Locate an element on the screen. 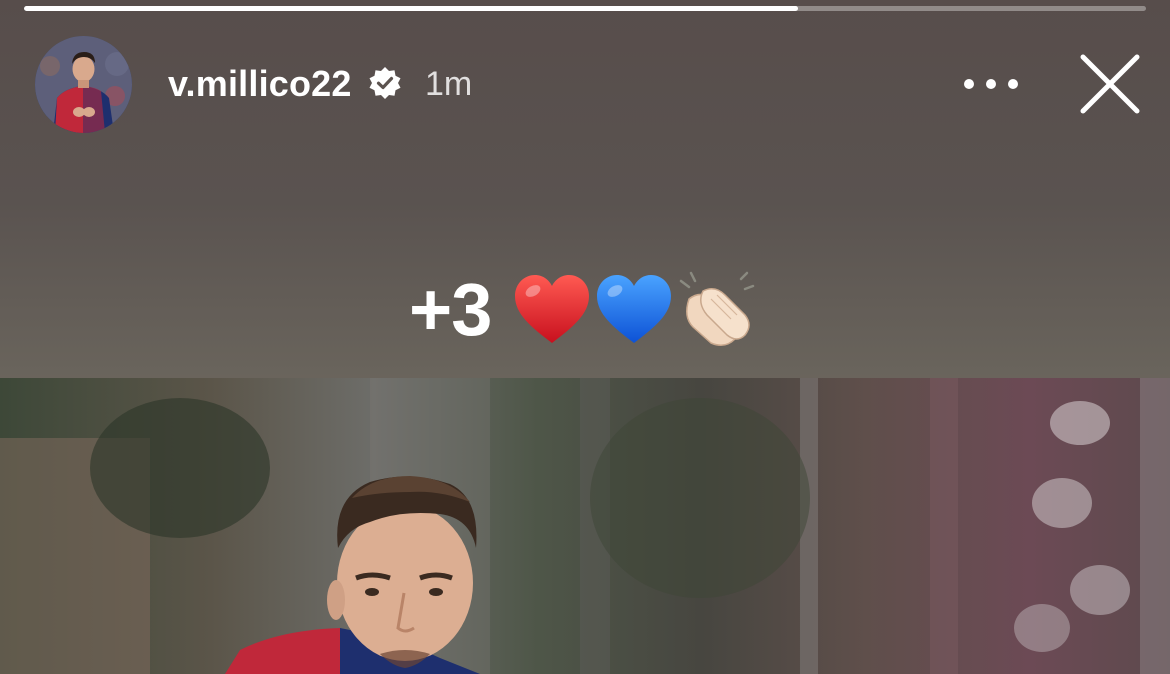 The image size is (1170, 674). story-progress-fill is located at coordinates (411, 8).